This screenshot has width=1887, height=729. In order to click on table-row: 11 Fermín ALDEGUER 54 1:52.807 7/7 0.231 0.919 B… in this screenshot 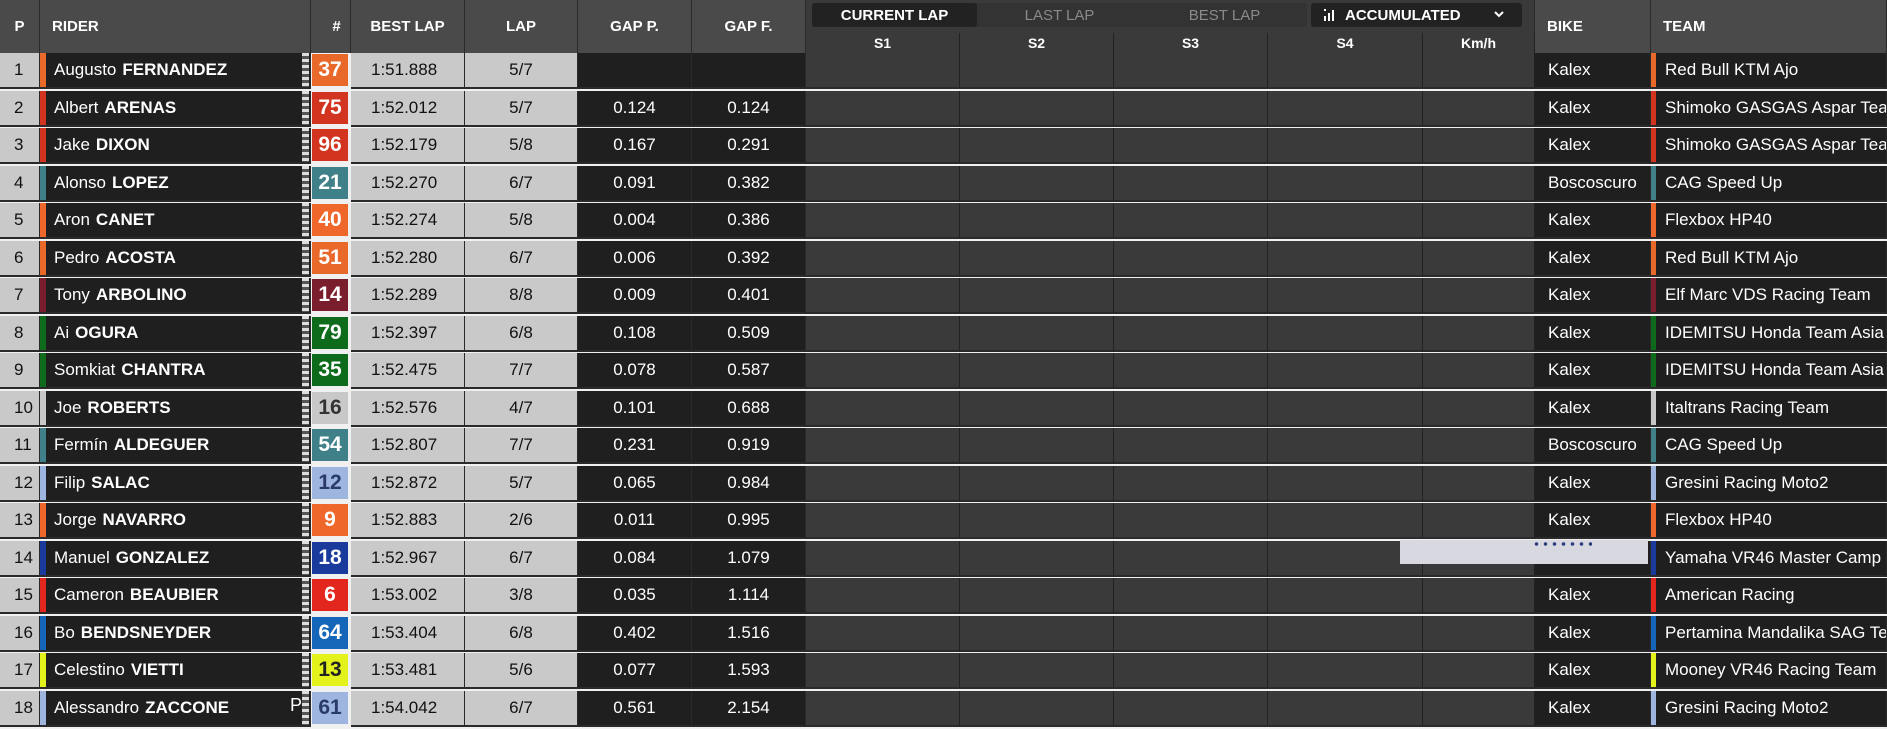, I will do `click(943, 446)`.